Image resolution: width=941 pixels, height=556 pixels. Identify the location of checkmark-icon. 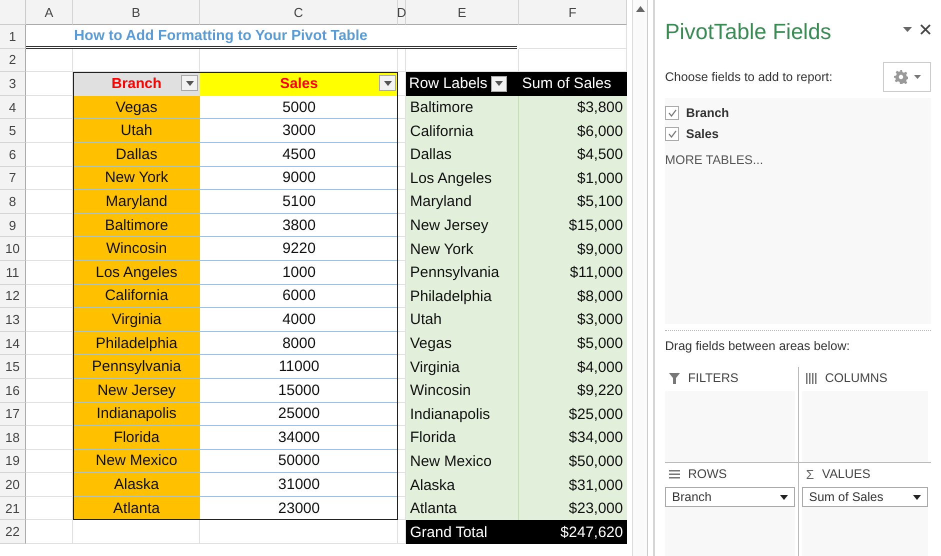
(672, 112).